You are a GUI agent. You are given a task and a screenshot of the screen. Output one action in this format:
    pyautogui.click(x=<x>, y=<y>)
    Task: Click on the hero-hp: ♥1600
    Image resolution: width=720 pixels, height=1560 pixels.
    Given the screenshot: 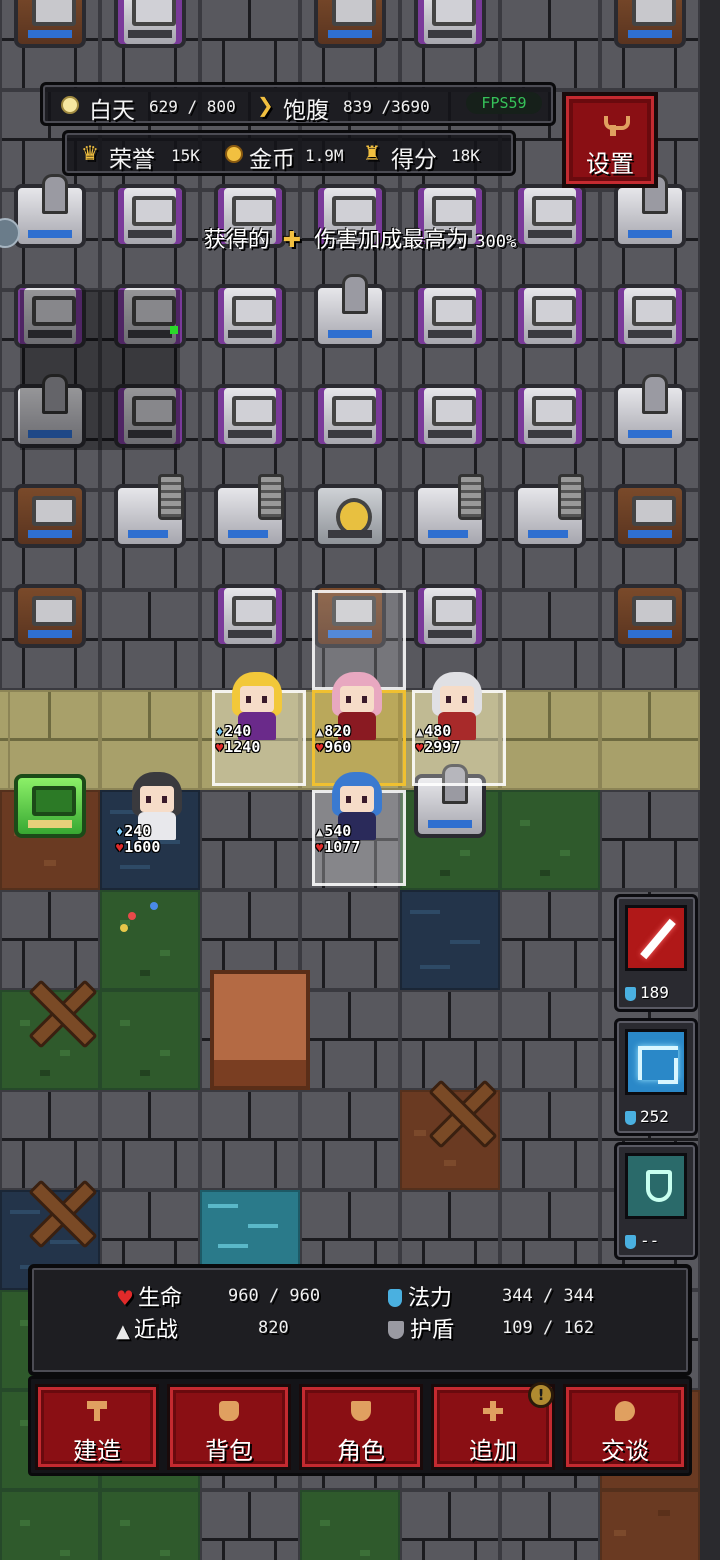 What is the action you would take?
    pyautogui.click(x=138, y=848)
    